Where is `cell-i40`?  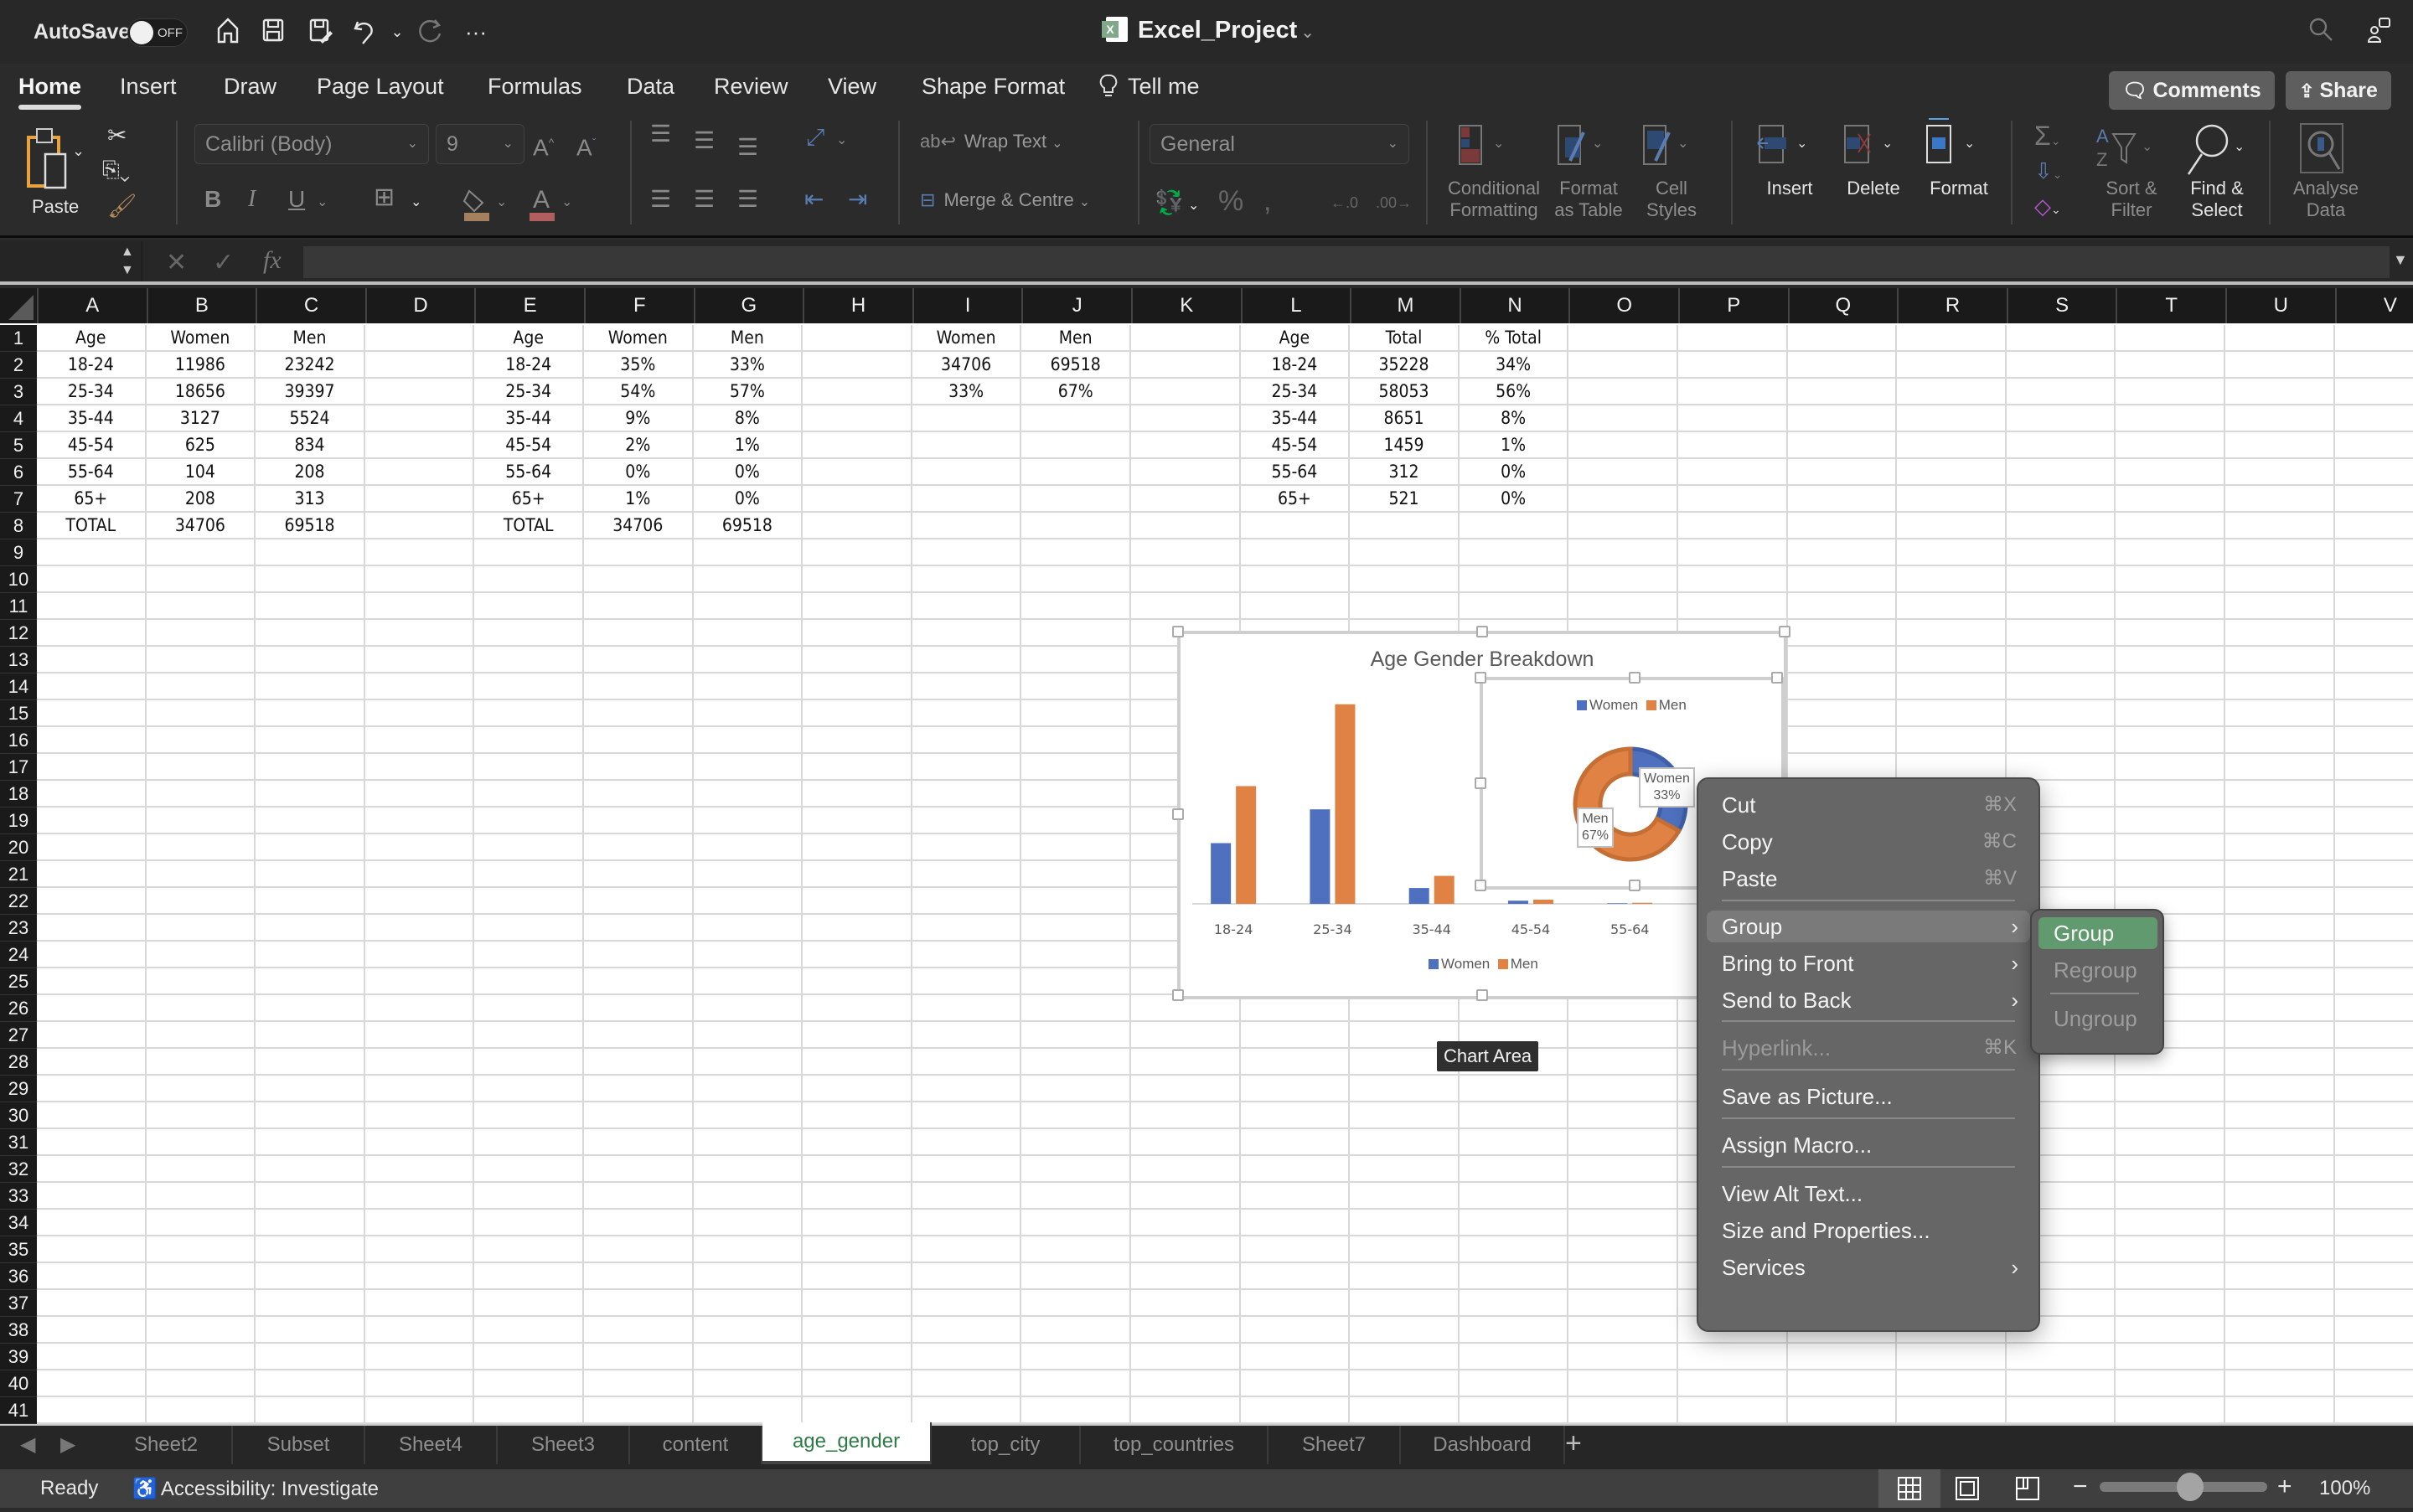 cell-i40 is located at coordinates (967, 1383).